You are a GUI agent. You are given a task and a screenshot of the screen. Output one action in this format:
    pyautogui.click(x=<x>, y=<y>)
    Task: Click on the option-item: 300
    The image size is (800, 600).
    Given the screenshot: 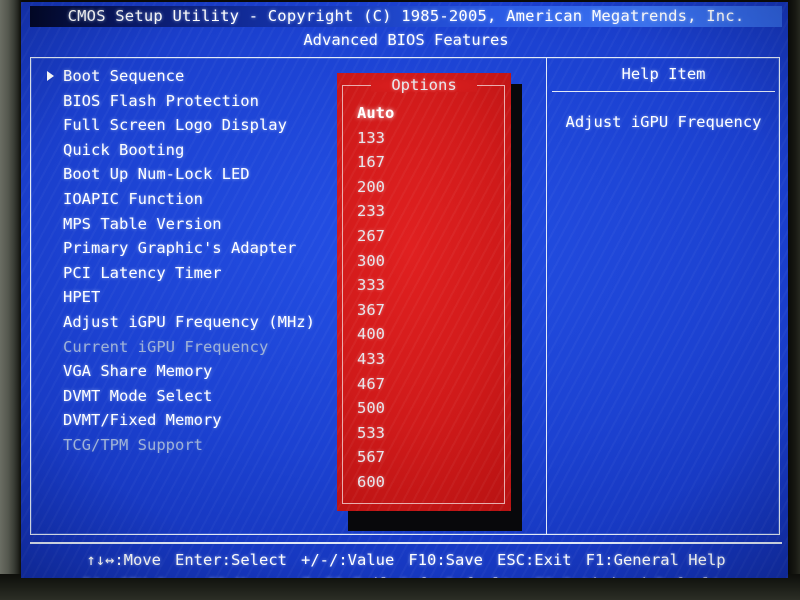 What is the action you would take?
    pyautogui.click(x=429, y=261)
    